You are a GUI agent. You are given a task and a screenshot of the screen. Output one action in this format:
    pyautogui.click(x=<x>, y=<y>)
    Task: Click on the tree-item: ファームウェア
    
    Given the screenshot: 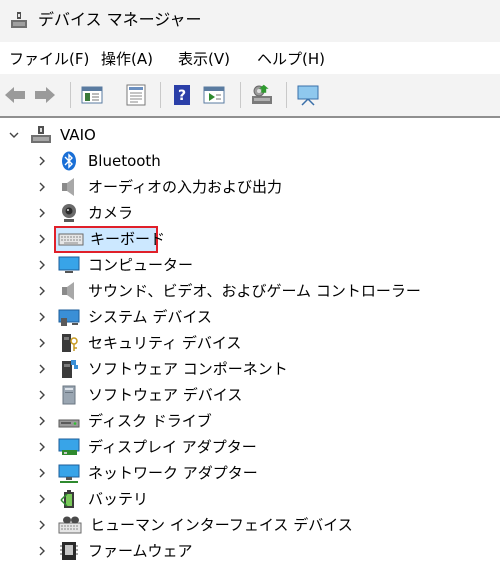 What is the action you would take?
    pyautogui.click(x=250, y=551)
    